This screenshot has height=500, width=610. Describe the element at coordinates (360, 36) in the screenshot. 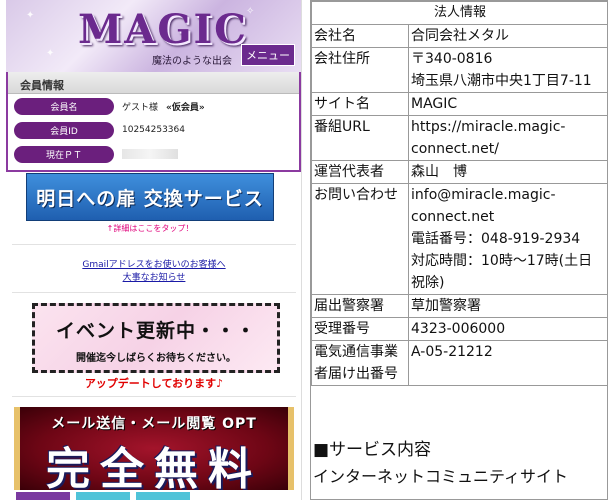

I see `info-key: 会社名` at that location.